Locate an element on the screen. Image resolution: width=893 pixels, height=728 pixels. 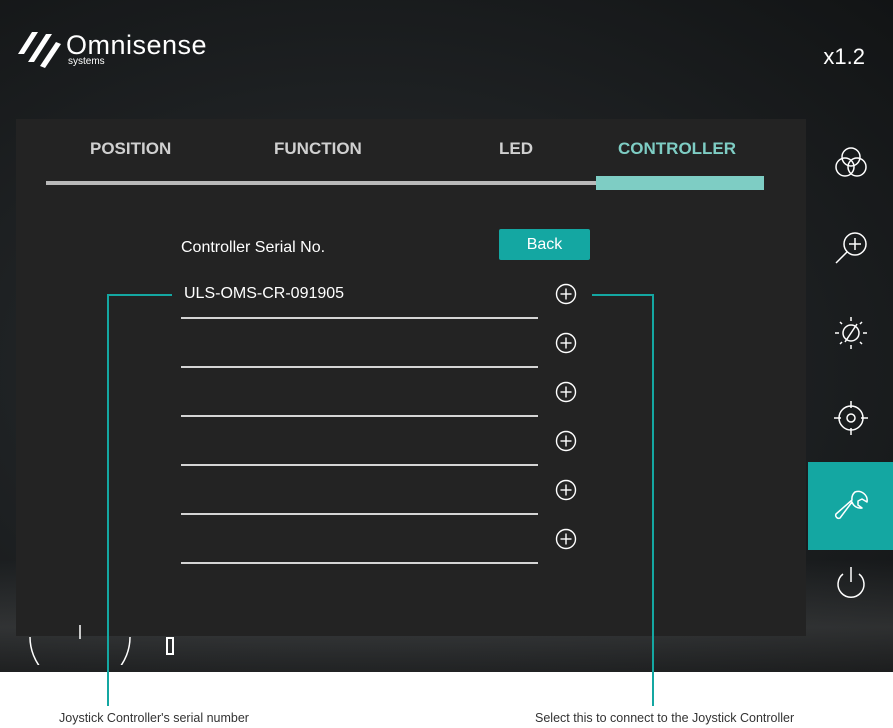
back-button: Back is located at coordinates (544, 244).